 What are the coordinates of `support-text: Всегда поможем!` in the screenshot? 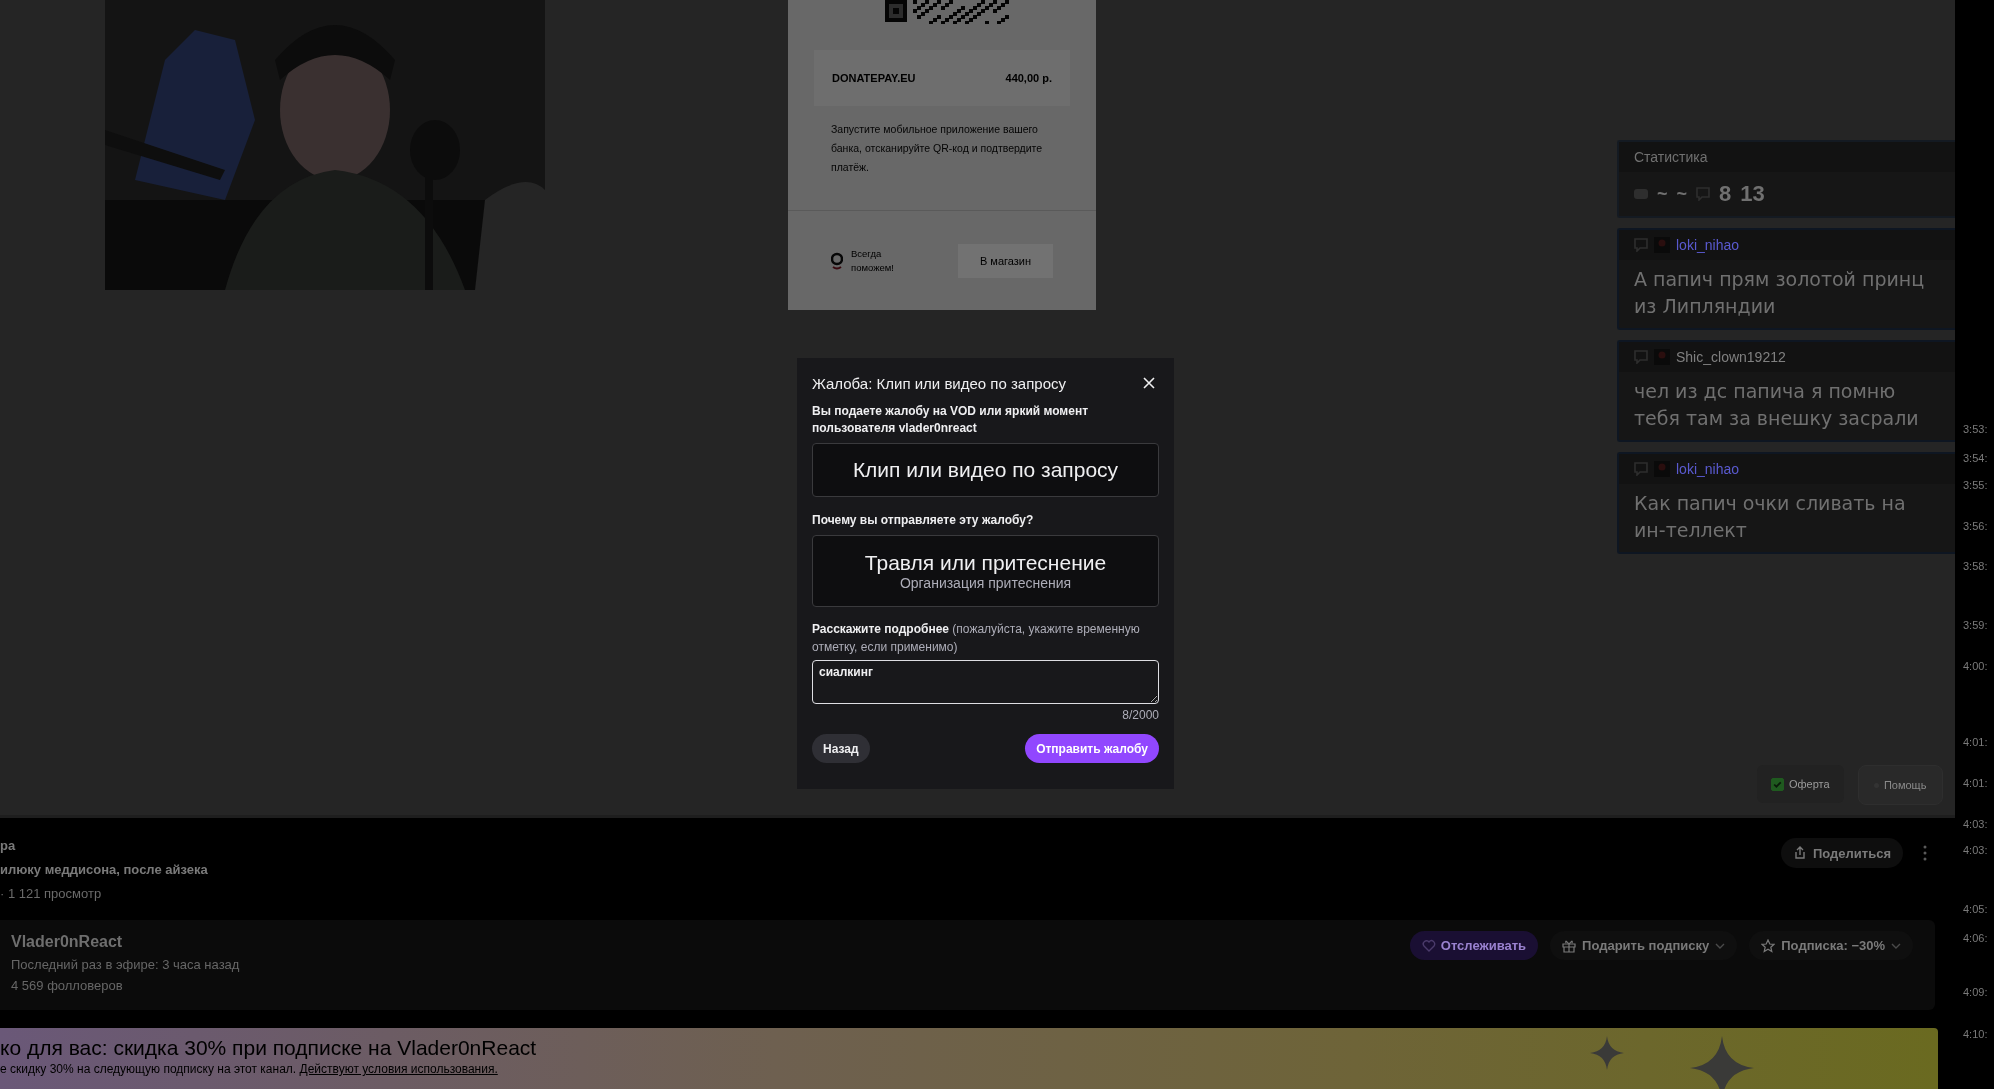 It's located at (873, 261).